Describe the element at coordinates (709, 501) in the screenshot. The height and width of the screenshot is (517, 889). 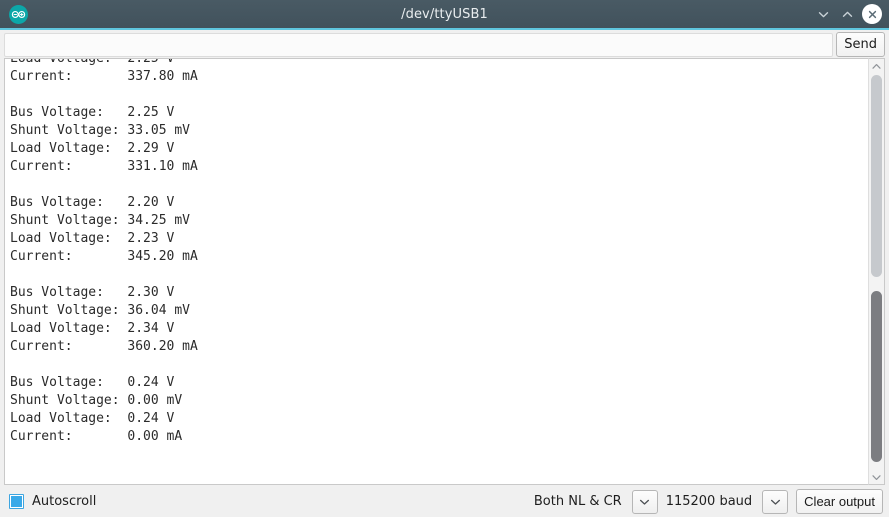
I see `baud-rate-value: 115200 baud` at that location.